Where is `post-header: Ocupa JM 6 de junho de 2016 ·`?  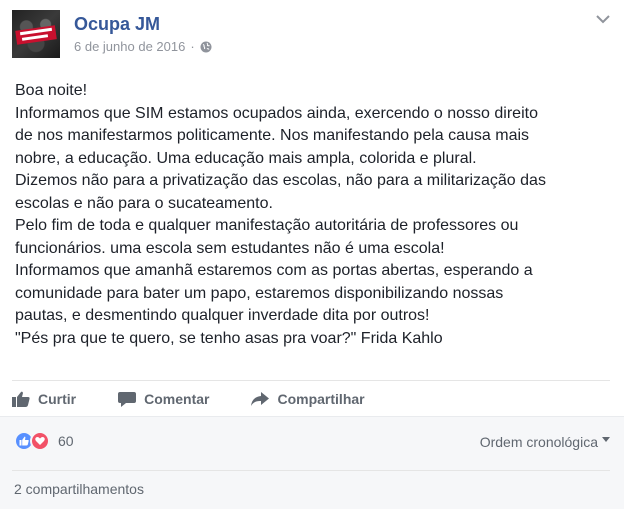
post-header: Ocupa JM 6 de junho de 2016 · is located at coordinates (312, 34).